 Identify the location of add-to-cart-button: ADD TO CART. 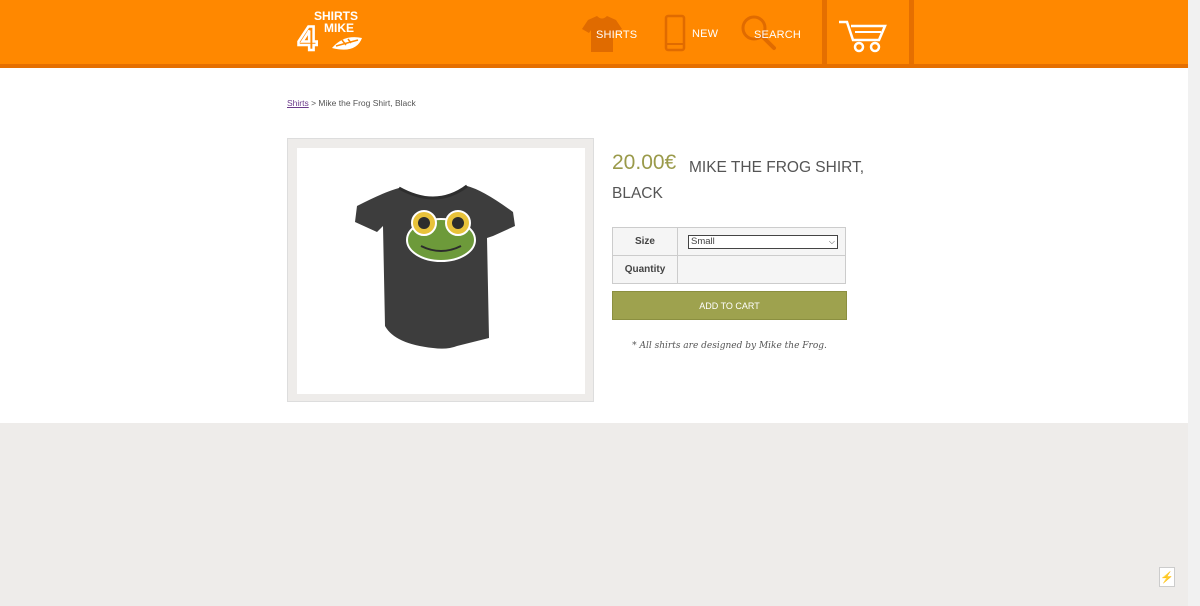
(729, 305).